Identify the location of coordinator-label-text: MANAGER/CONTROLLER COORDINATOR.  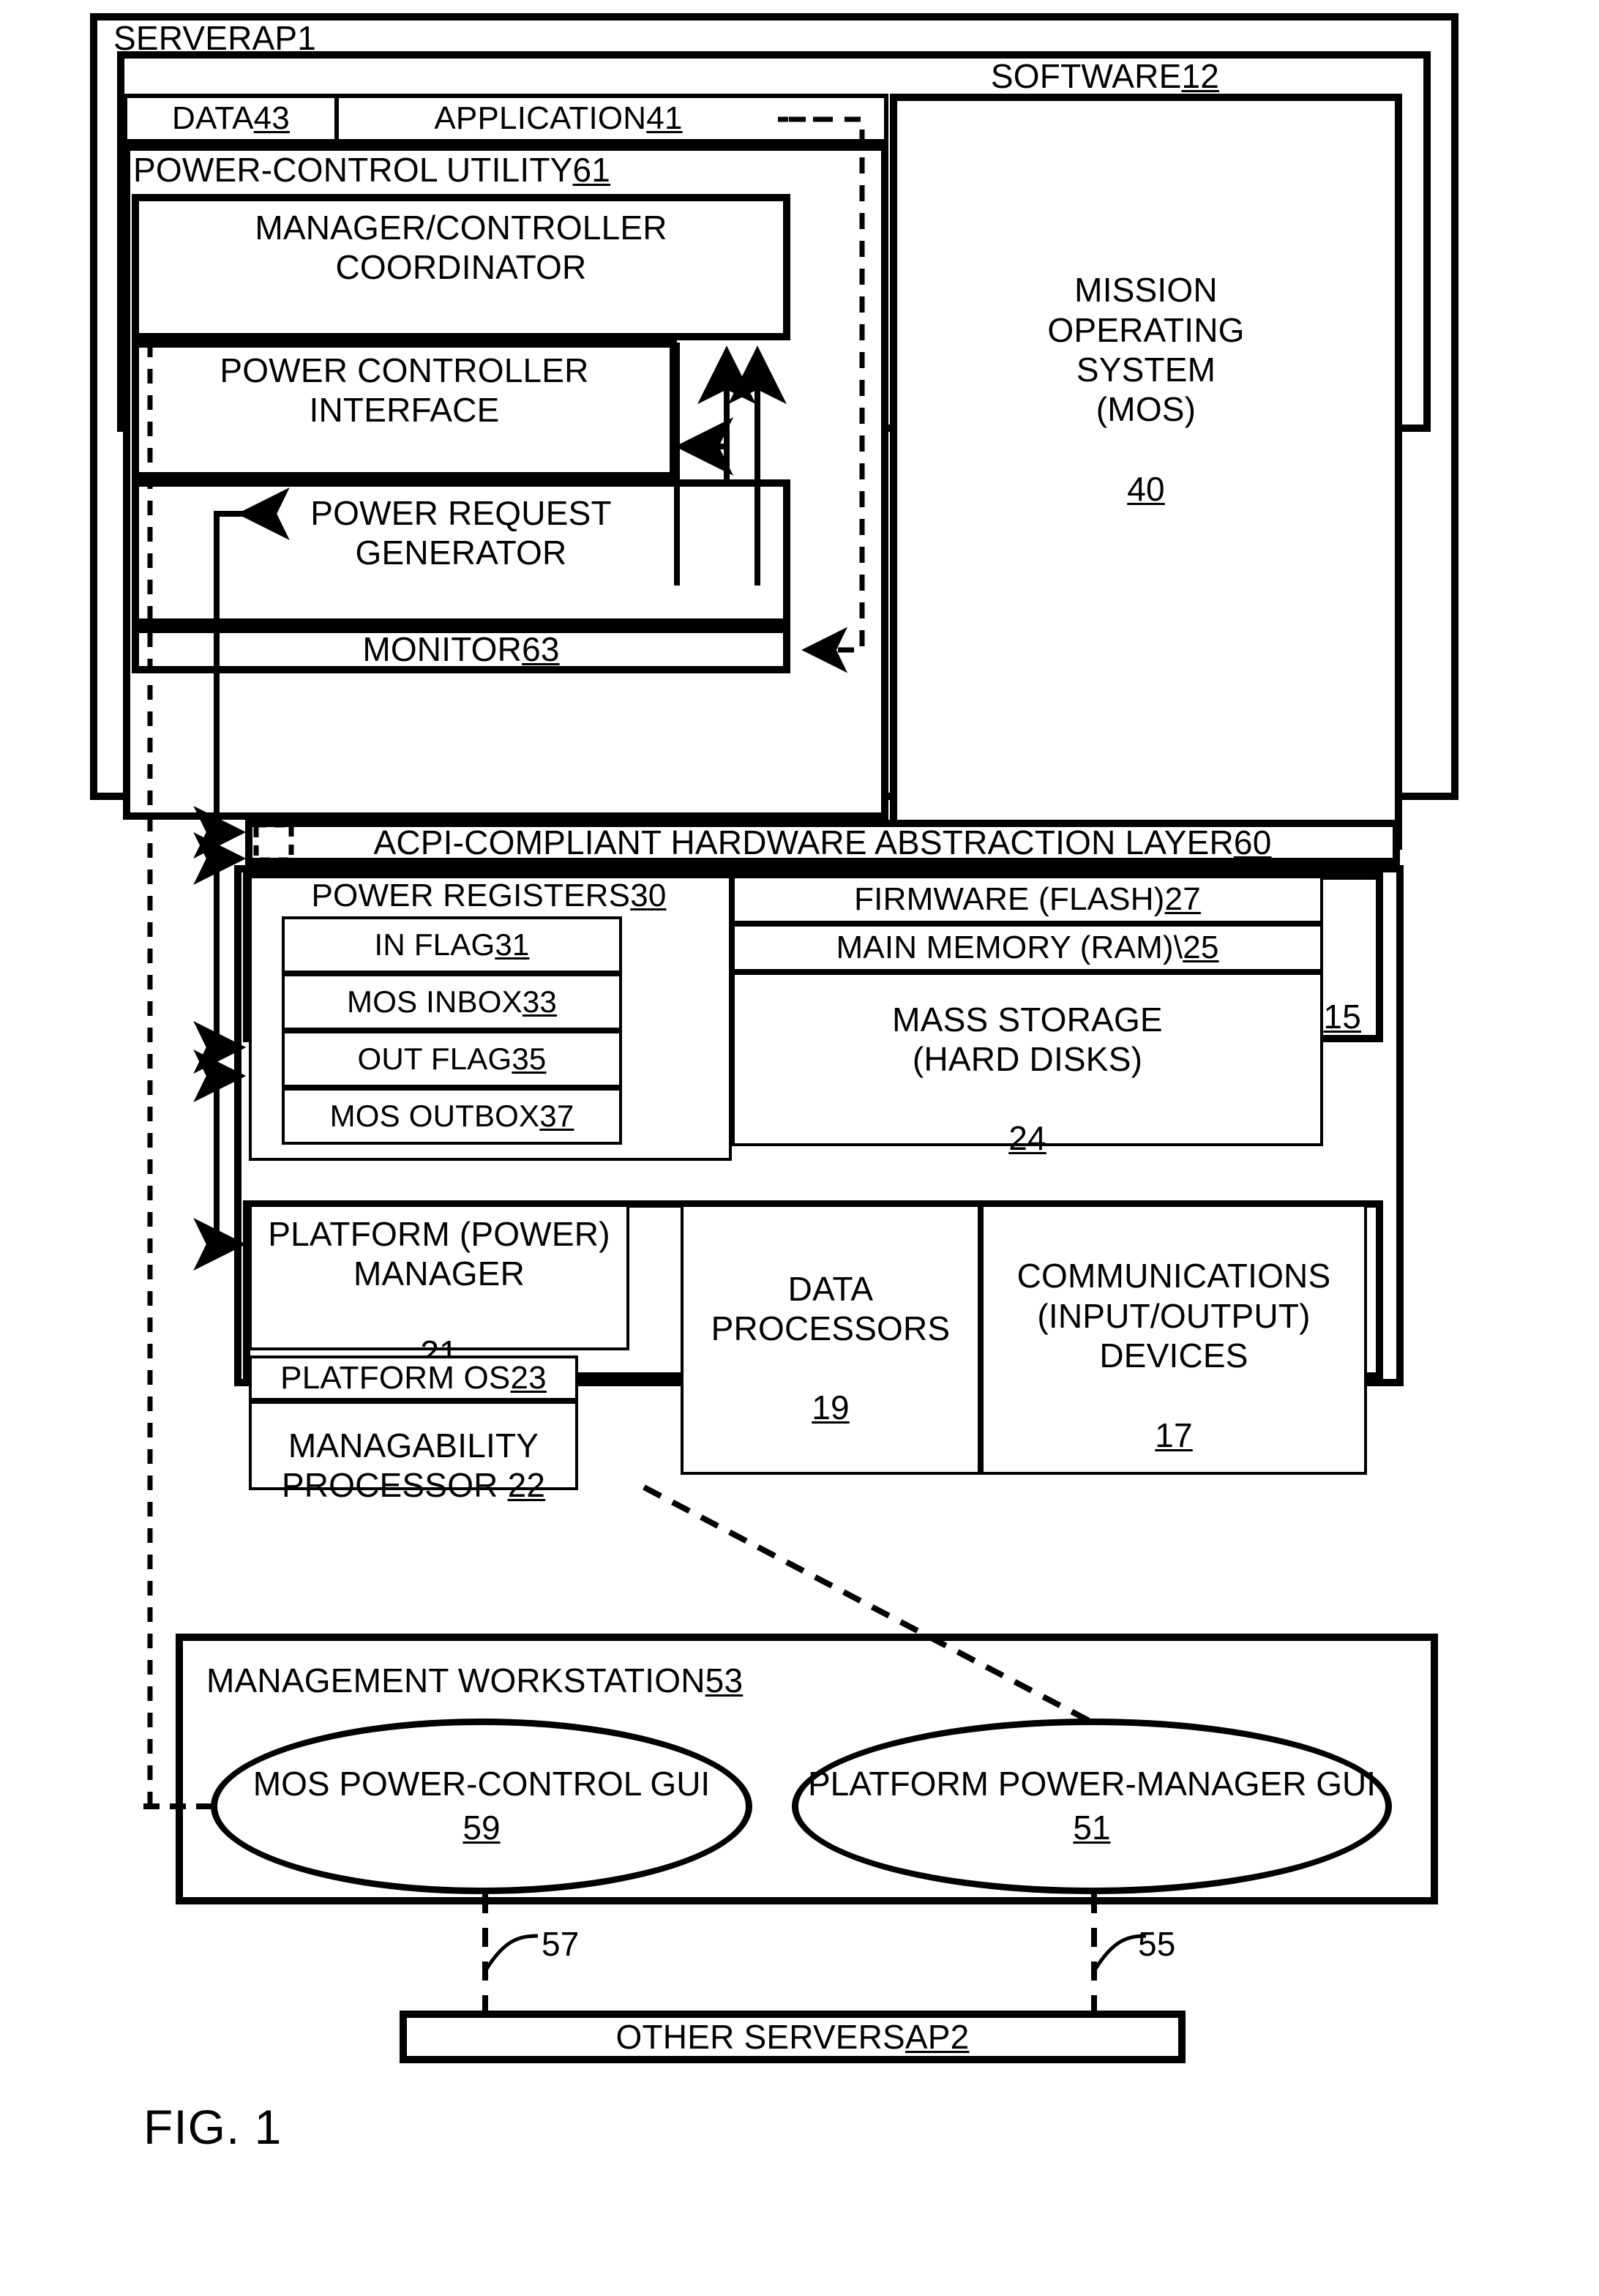
(461, 247).